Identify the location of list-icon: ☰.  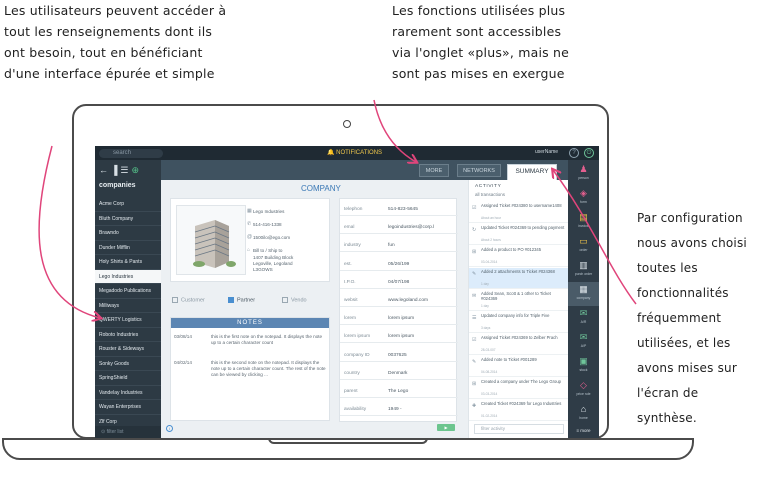
(125, 170).